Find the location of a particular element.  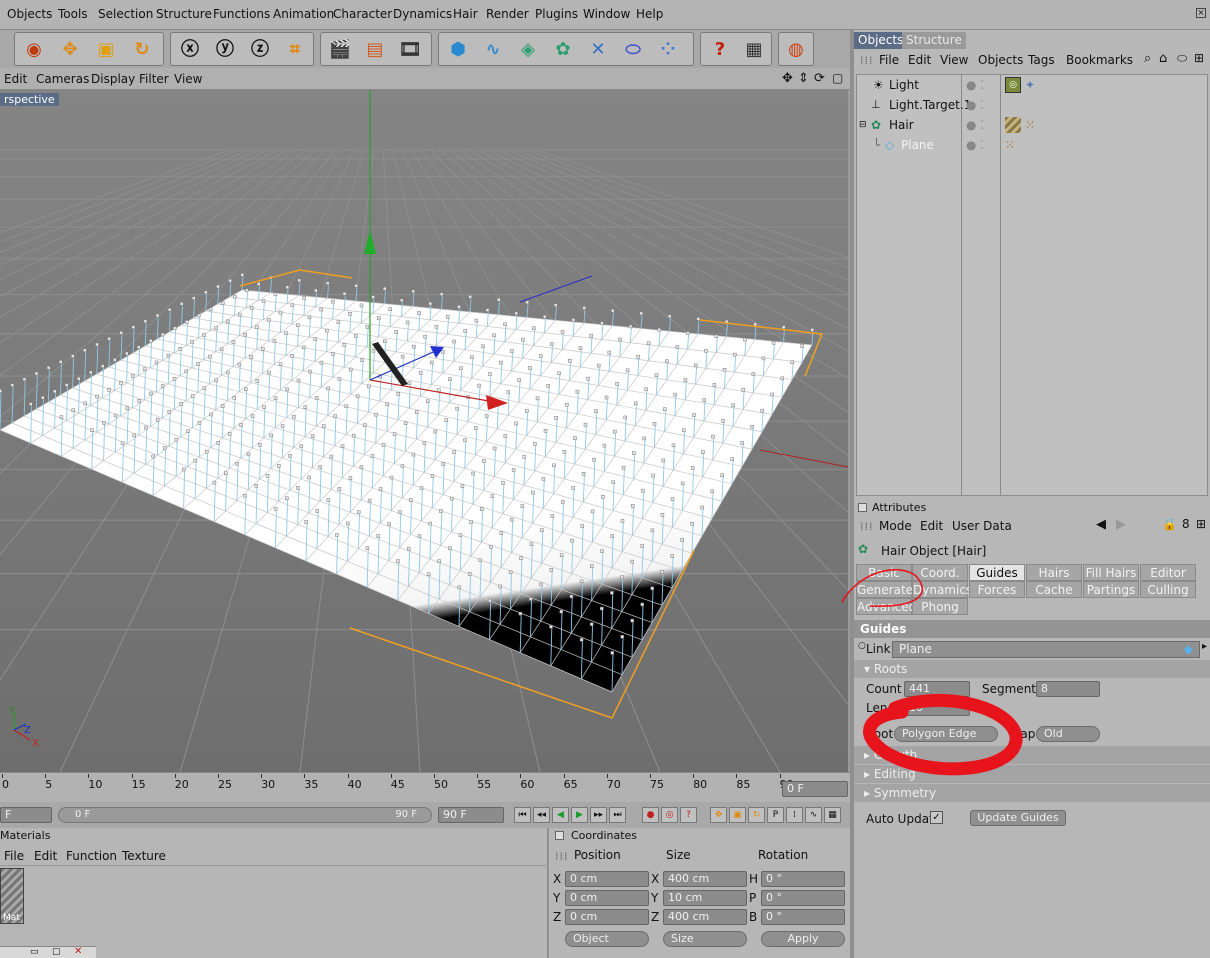

annotation-root-circle is located at coordinates (943, 734).